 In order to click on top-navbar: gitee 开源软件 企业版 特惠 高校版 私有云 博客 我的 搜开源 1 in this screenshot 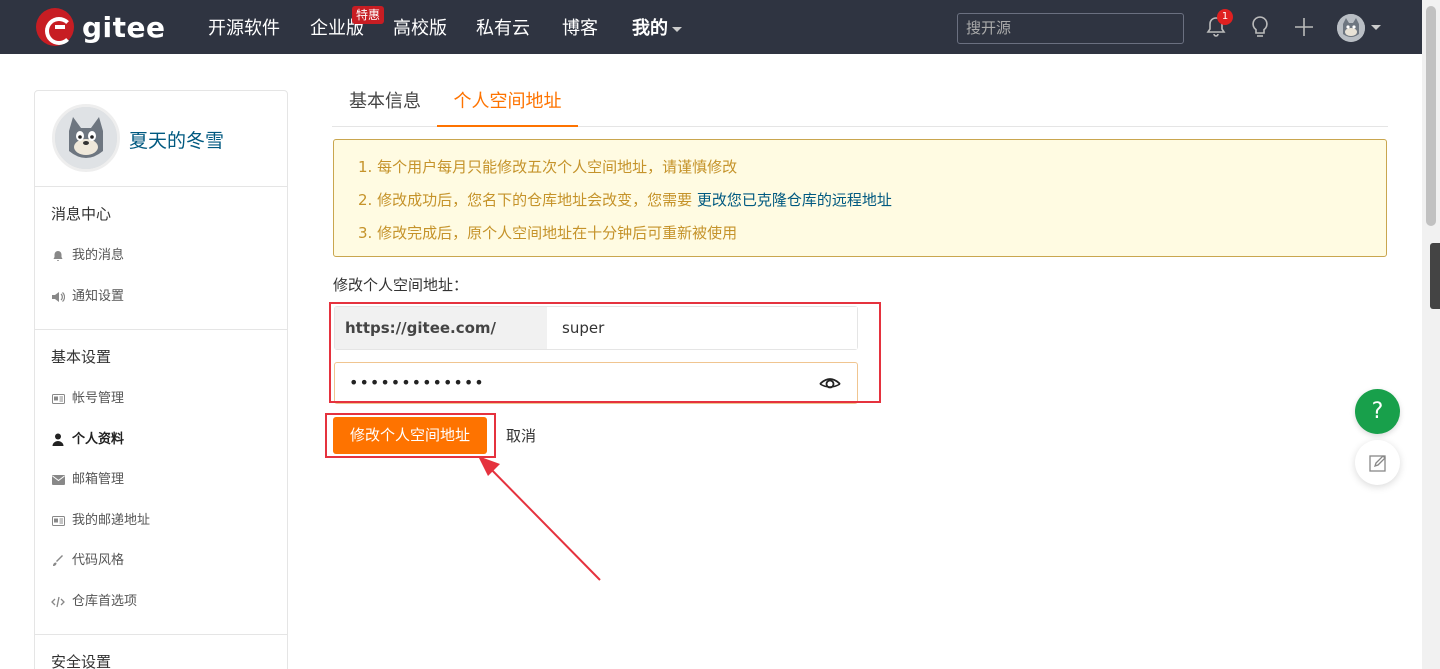, I will do `click(711, 27)`.